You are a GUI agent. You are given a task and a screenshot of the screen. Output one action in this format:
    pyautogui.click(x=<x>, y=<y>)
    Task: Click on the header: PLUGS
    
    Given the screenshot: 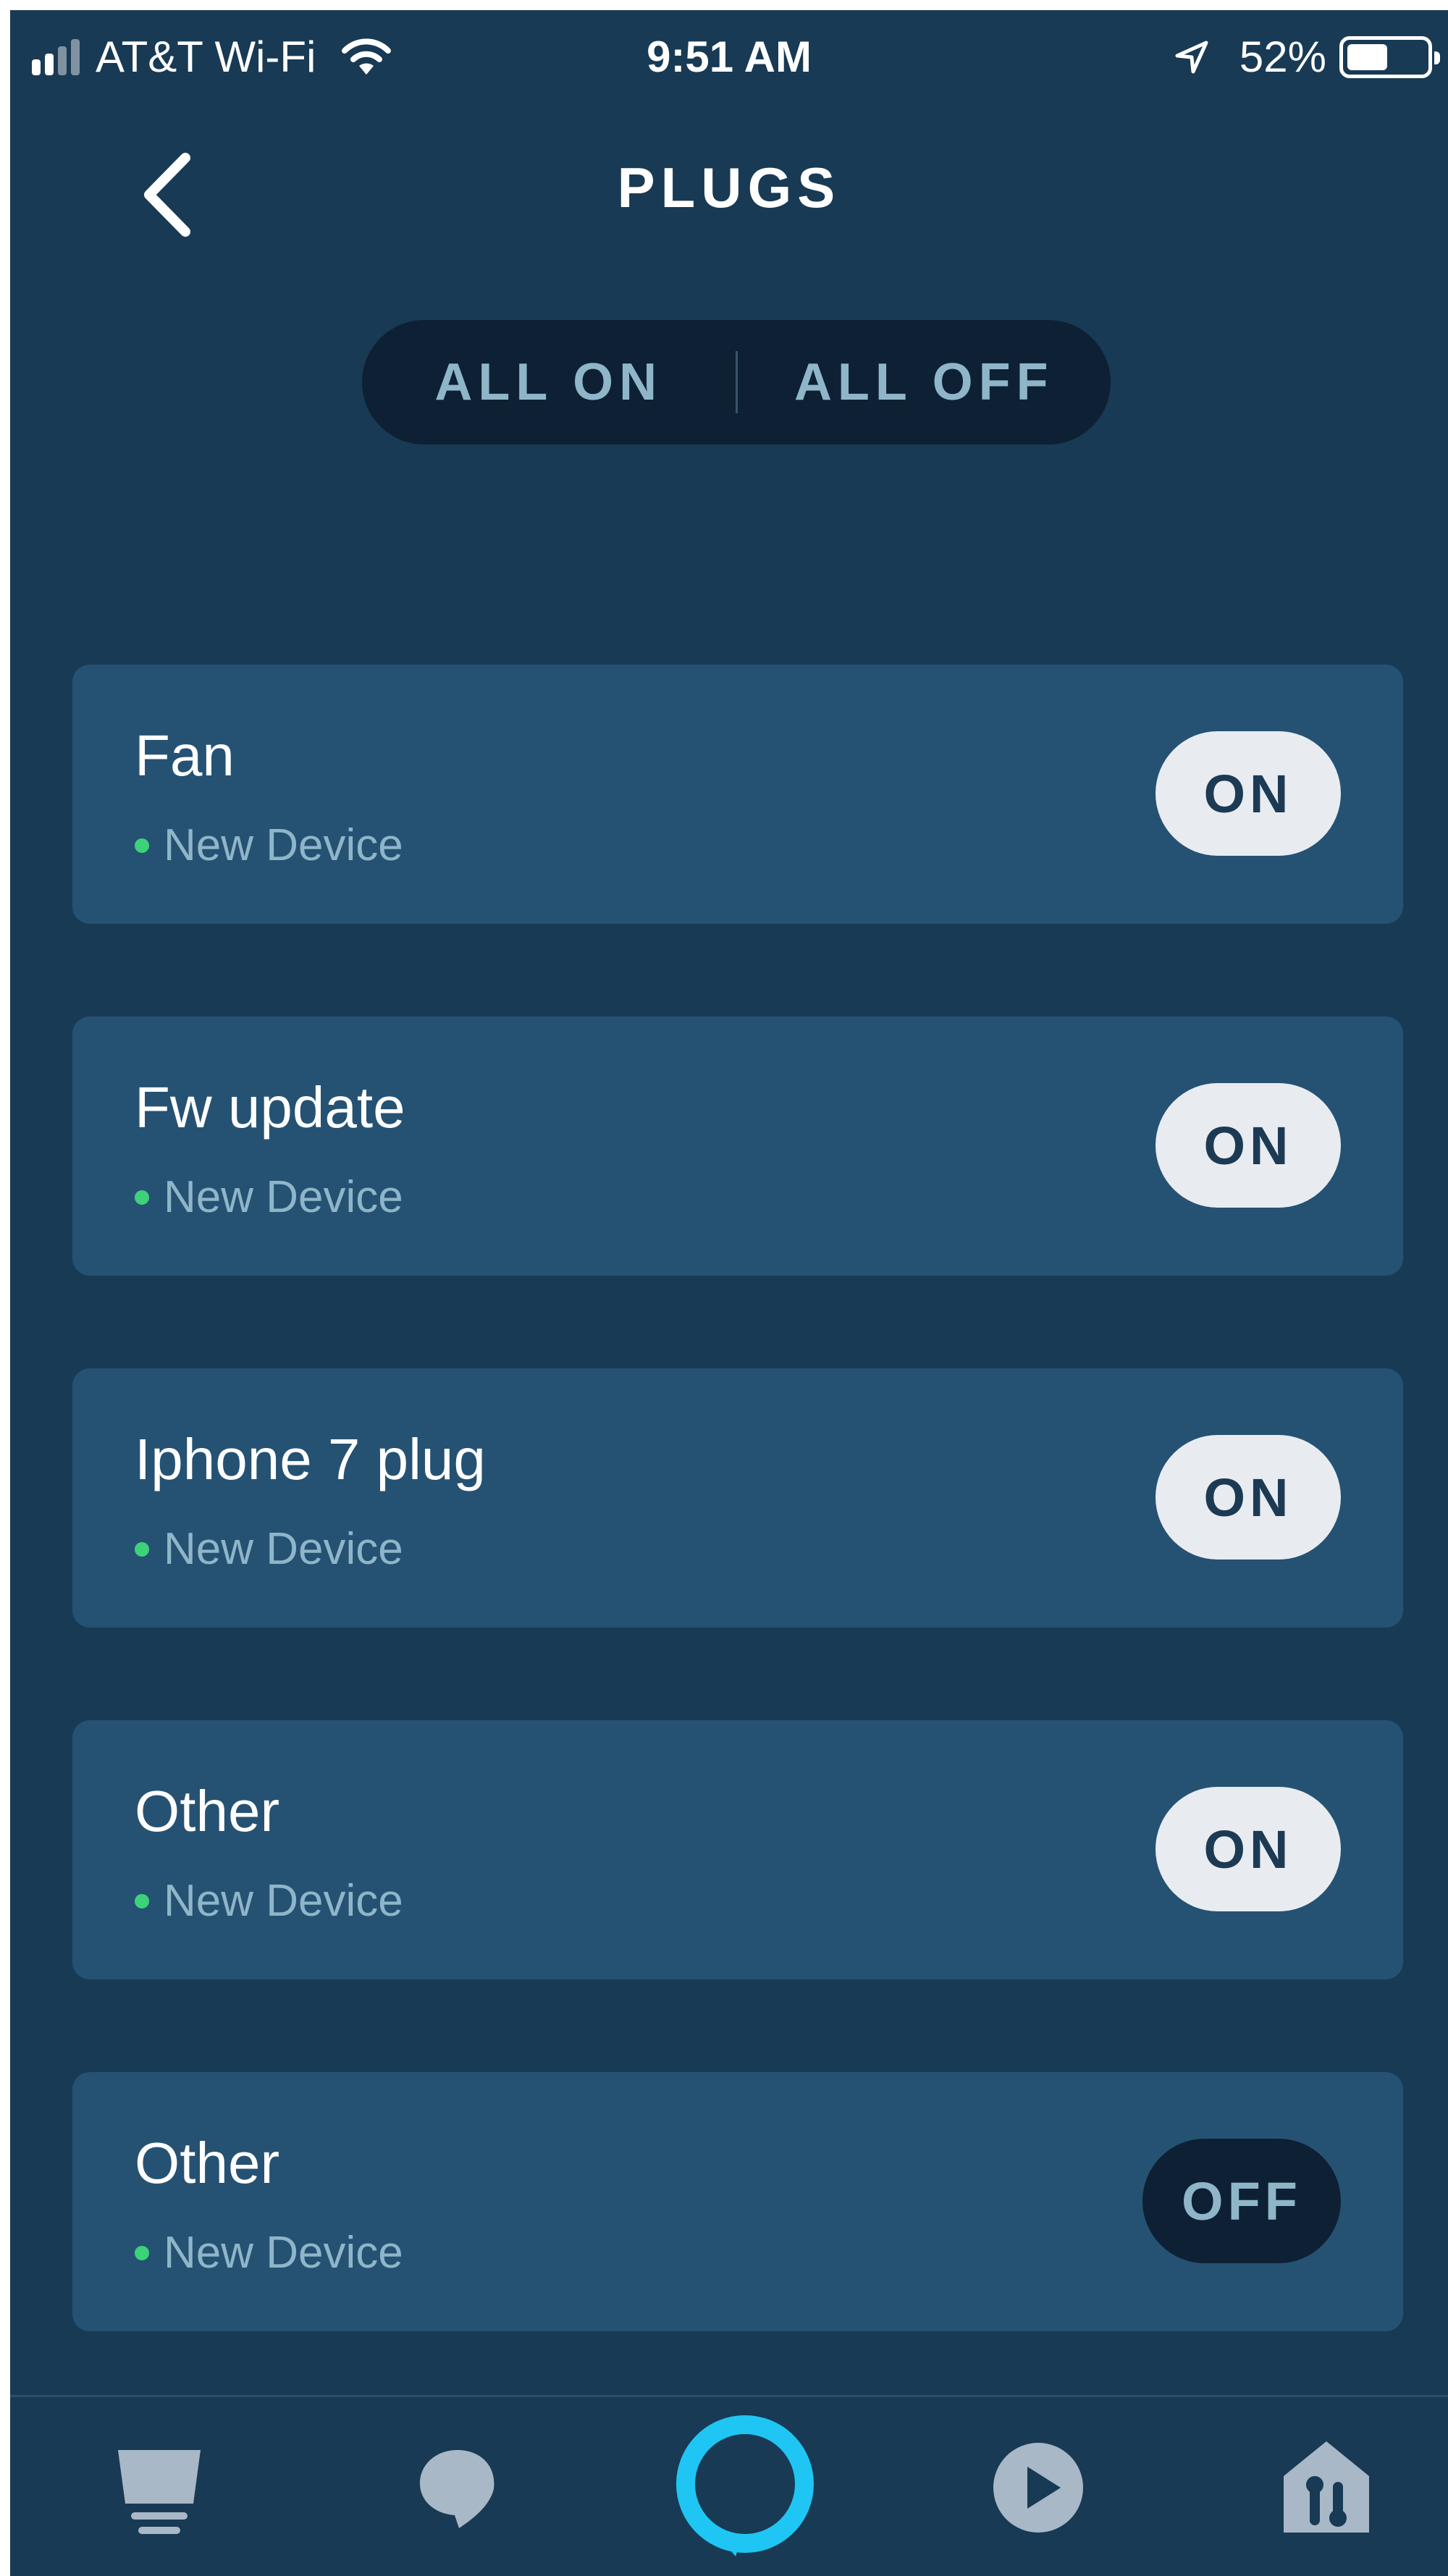 What is the action you would take?
    pyautogui.click(x=729, y=187)
    